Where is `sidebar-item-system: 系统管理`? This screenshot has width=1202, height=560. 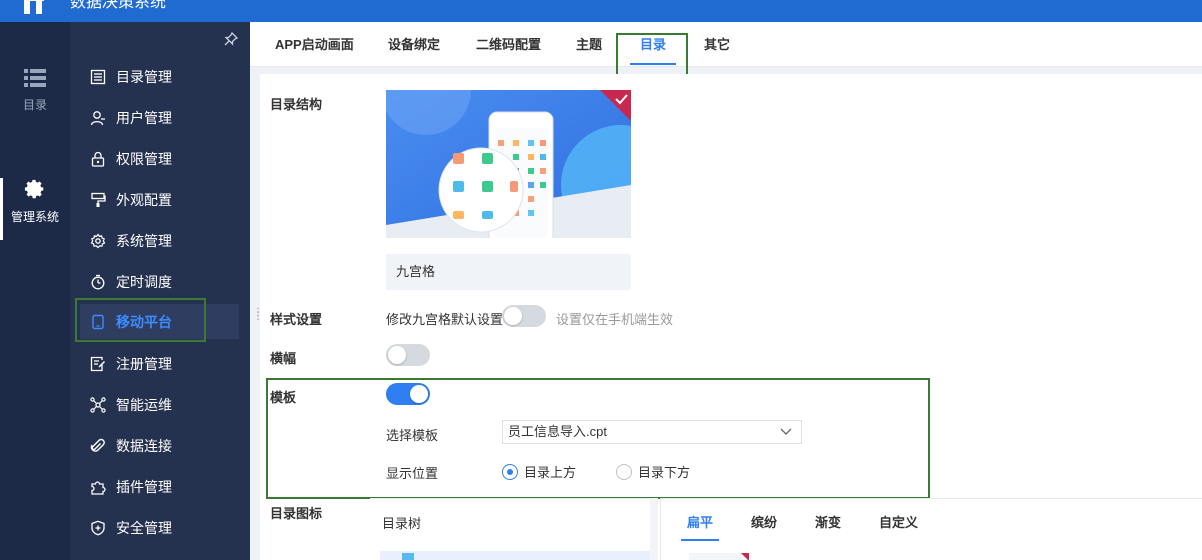
sidebar-item-system: 系统管理 is located at coordinates (159, 240).